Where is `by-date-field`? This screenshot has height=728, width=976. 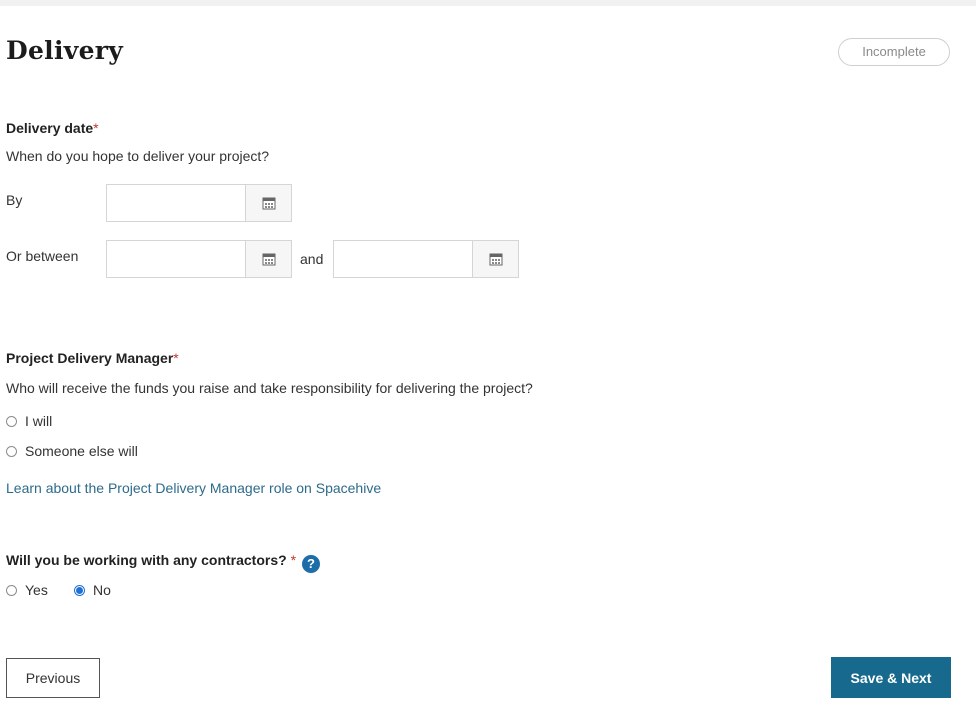
by-date-field is located at coordinates (199, 203).